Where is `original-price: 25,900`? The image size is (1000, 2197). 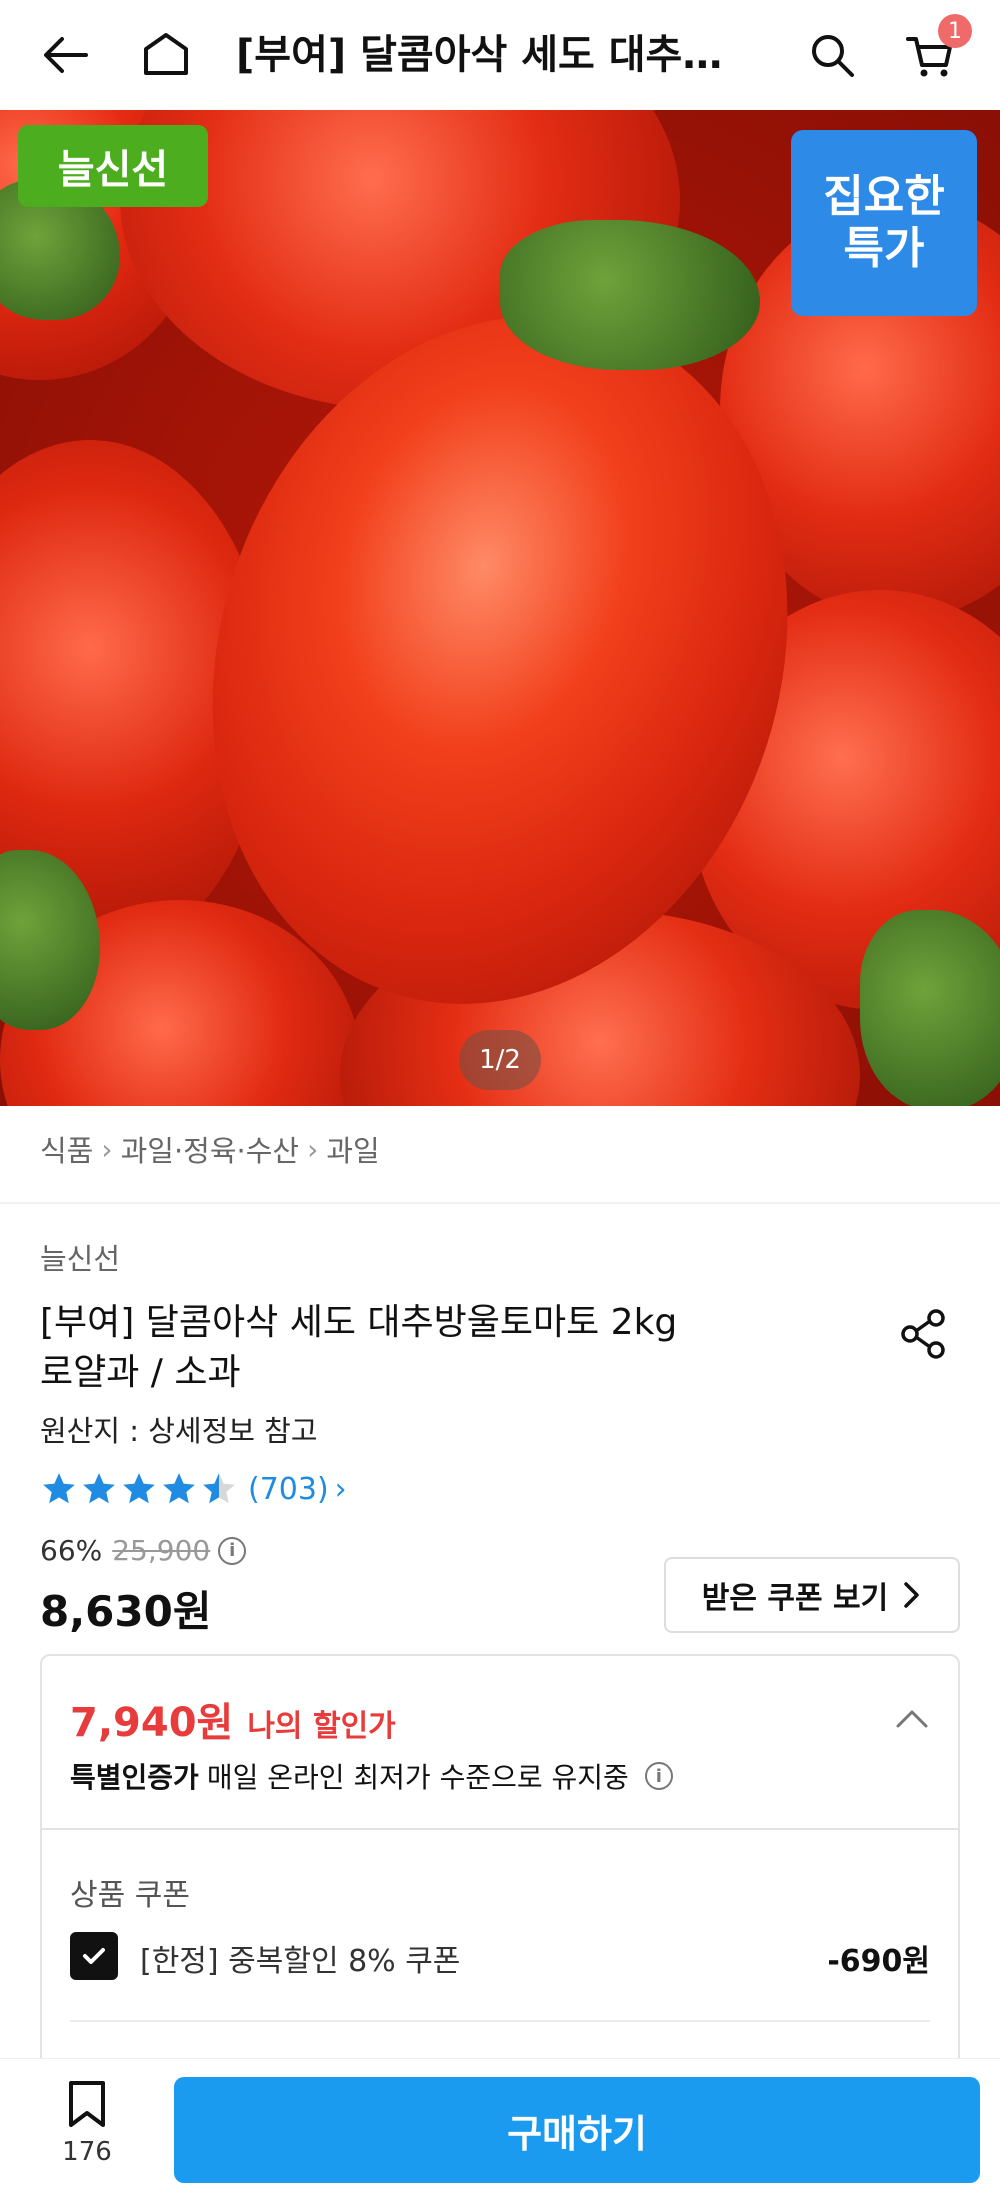
original-price: 25,900 is located at coordinates (161, 1550).